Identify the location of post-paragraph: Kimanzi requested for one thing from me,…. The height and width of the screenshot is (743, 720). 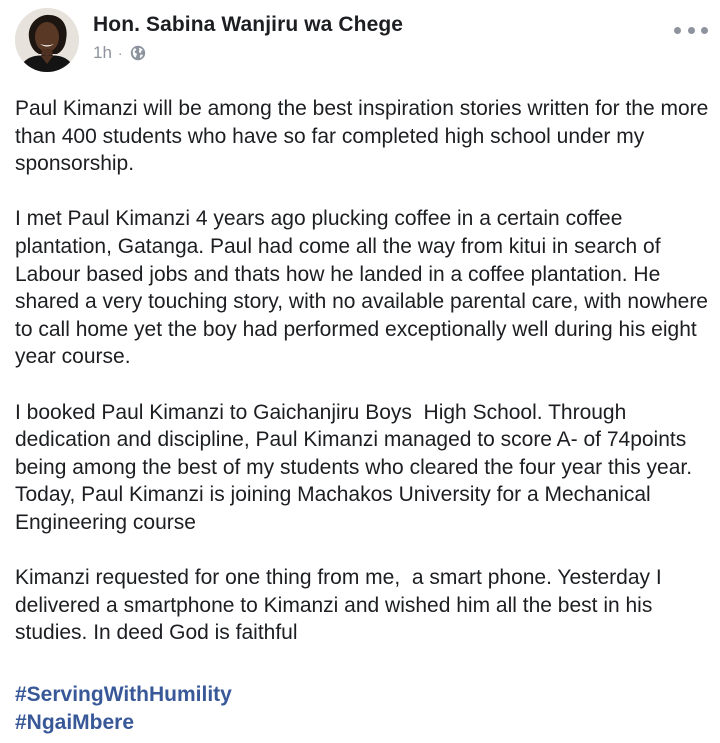
(341, 605).